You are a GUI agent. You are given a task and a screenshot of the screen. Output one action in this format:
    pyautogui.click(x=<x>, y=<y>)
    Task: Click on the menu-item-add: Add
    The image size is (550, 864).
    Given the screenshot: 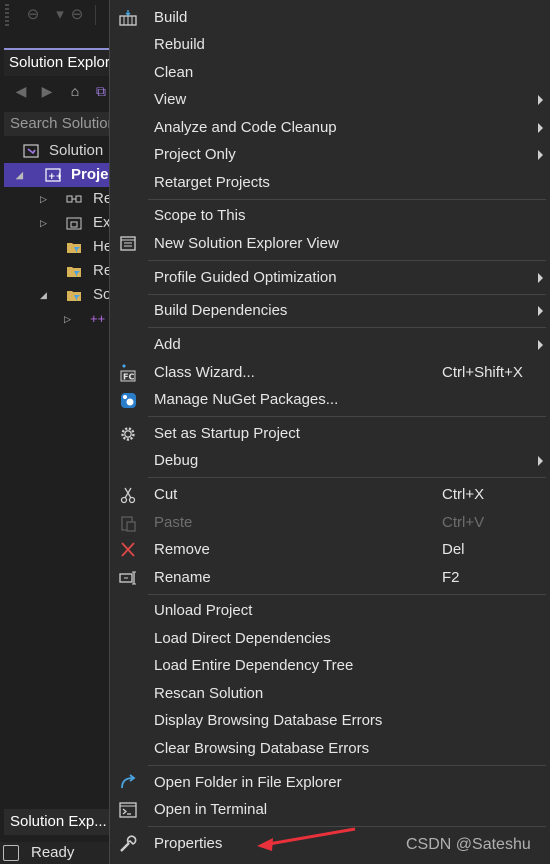 What is the action you would take?
    pyautogui.click(x=330, y=345)
    